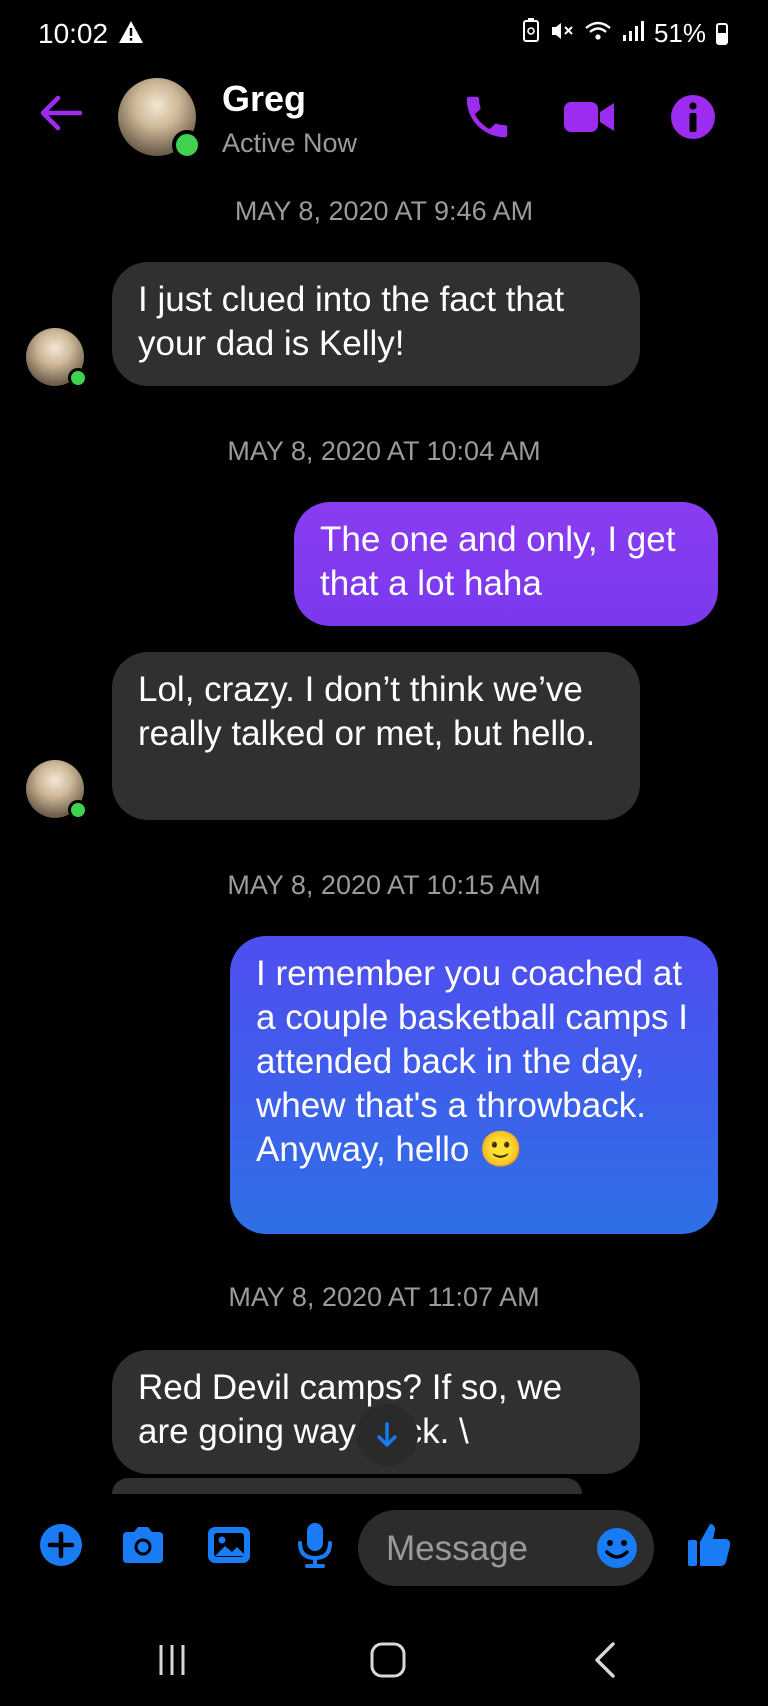 This screenshot has height=1706, width=768. What do you see at coordinates (290, 143) in the screenshot?
I see `active-status: Active Now` at bounding box center [290, 143].